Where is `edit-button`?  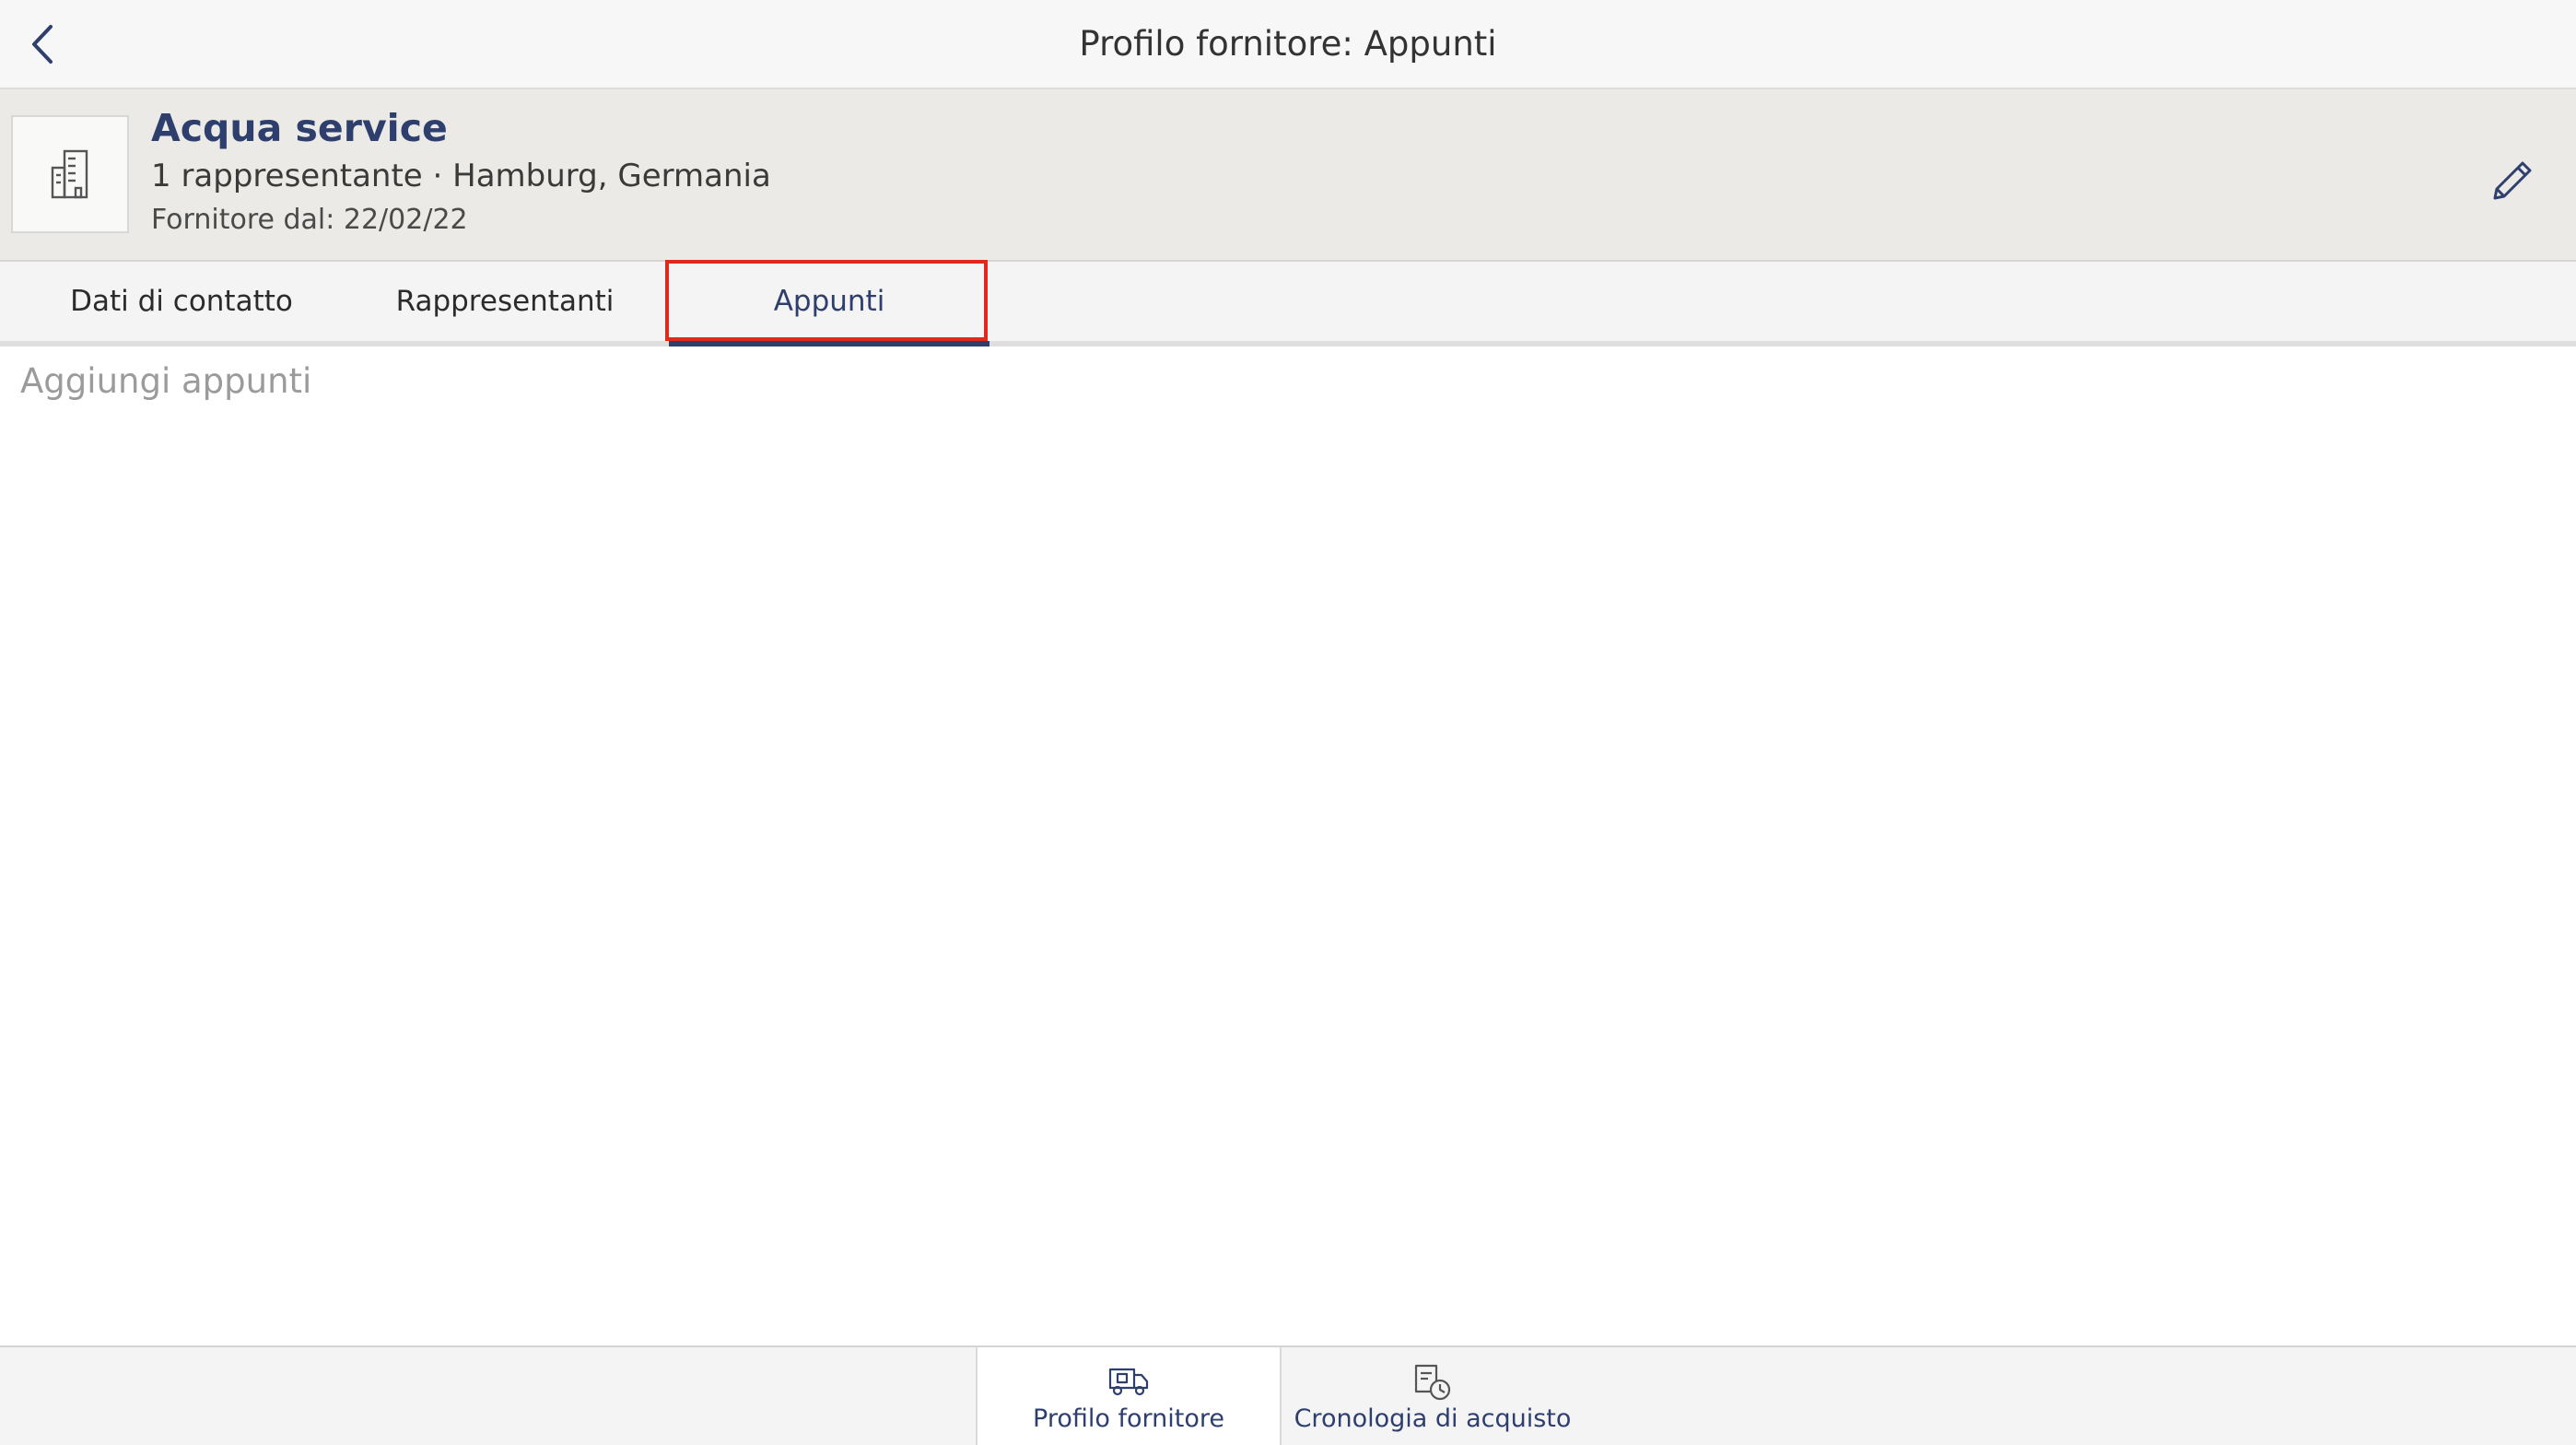
edit-button is located at coordinates (2513, 177).